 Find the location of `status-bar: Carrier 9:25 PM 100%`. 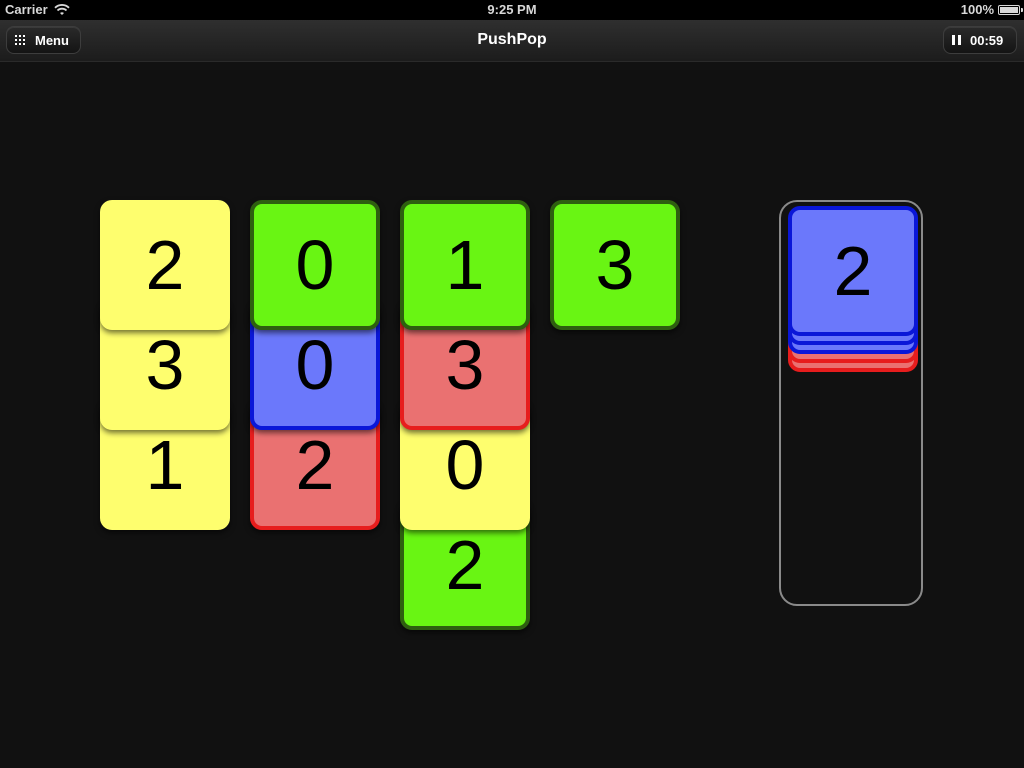

status-bar: Carrier 9:25 PM 100% is located at coordinates (512, 10).